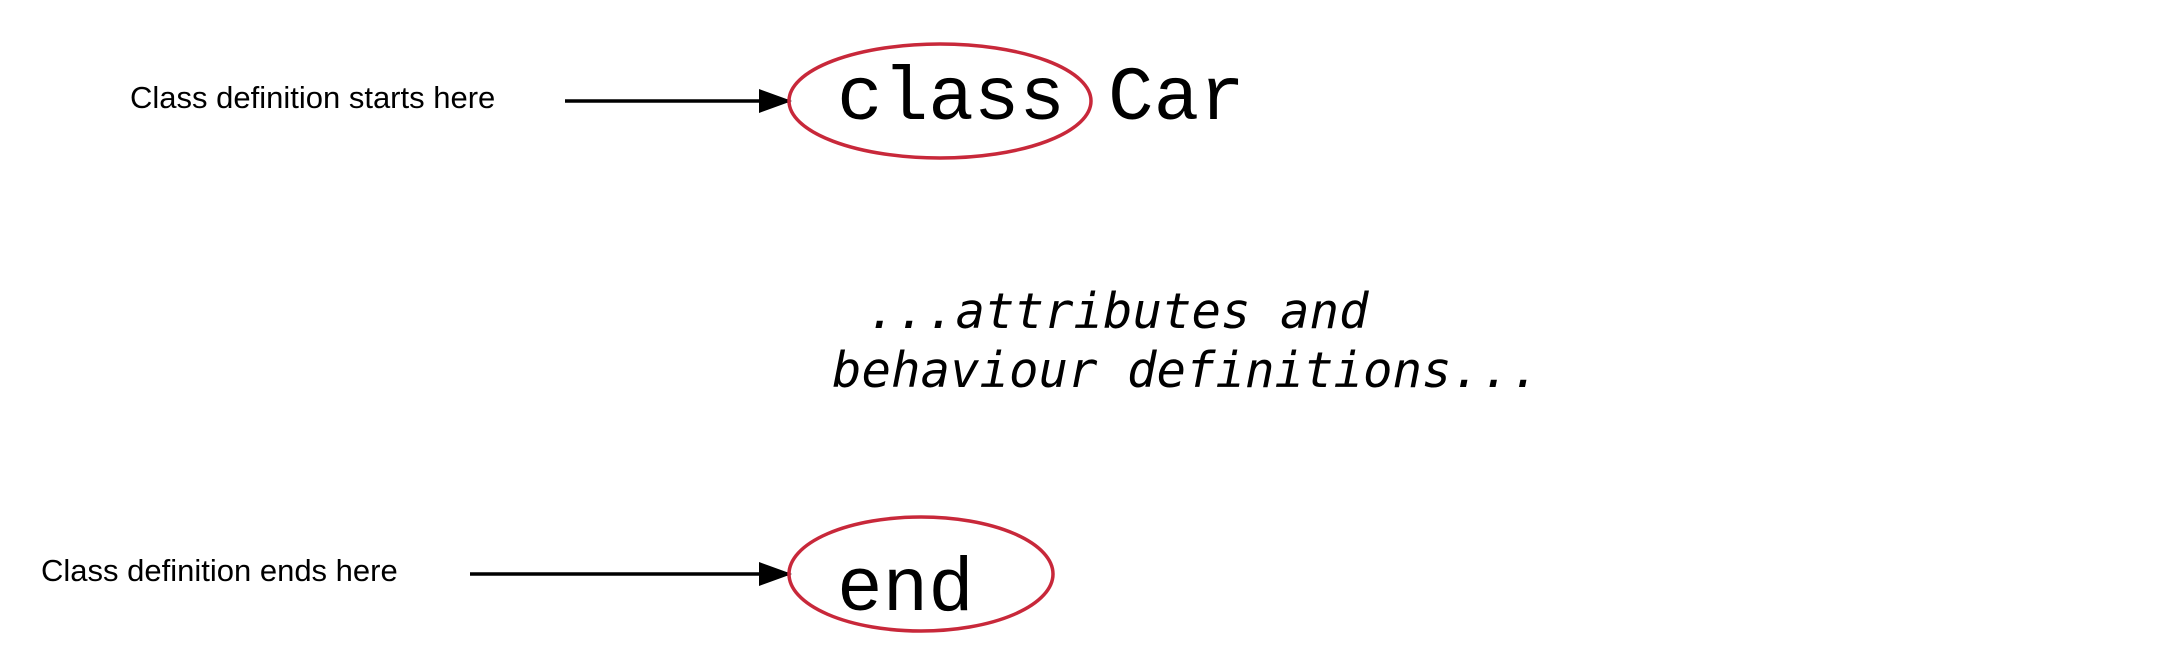  Describe the element at coordinates (905, 590) in the screenshot. I see `end-keyword: end` at that location.